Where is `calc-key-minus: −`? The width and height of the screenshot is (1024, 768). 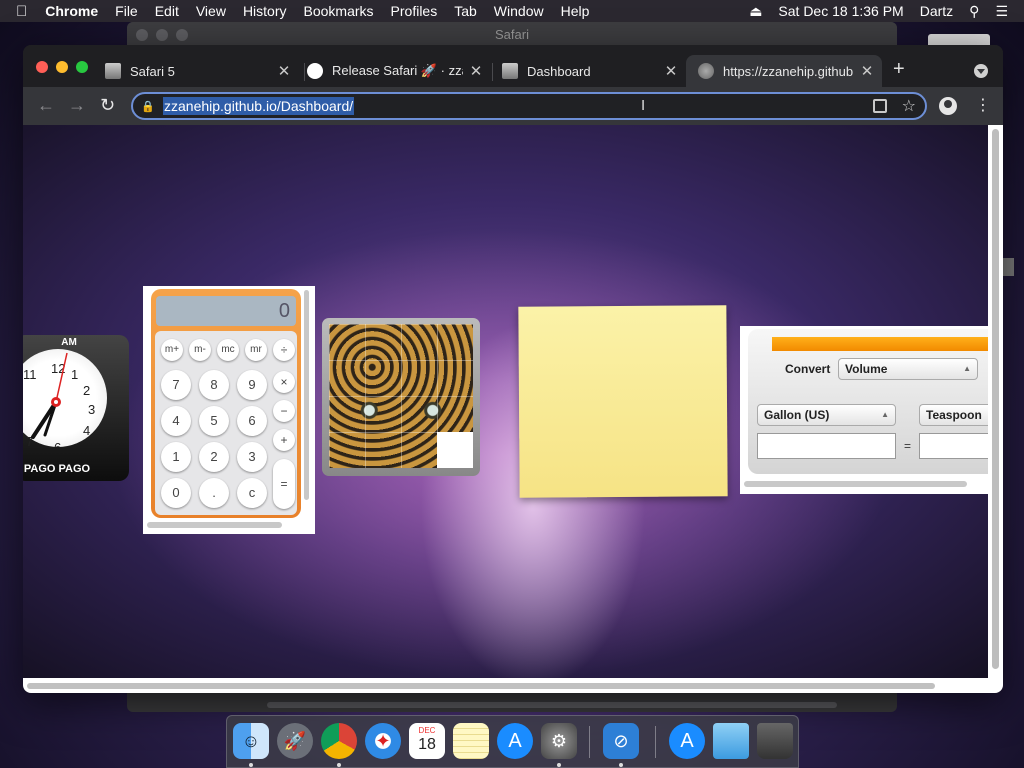 calc-key-minus: − is located at coordinates (284, 411).